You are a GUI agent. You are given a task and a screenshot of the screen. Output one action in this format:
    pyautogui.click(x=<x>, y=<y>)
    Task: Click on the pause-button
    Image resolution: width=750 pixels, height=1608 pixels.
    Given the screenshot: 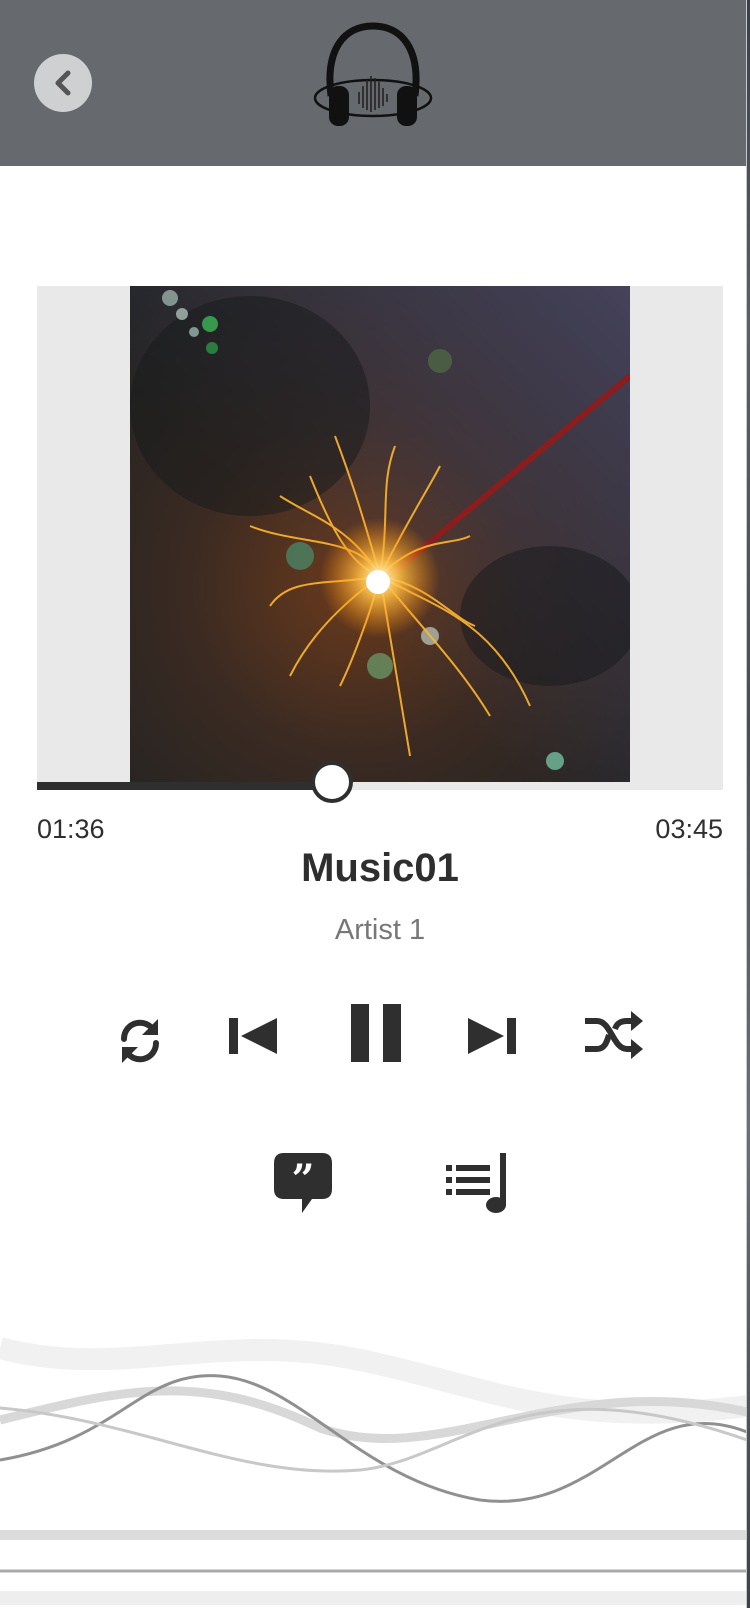 What is the action you would take?
    pyautogui.click(x=376, y=1033)
    